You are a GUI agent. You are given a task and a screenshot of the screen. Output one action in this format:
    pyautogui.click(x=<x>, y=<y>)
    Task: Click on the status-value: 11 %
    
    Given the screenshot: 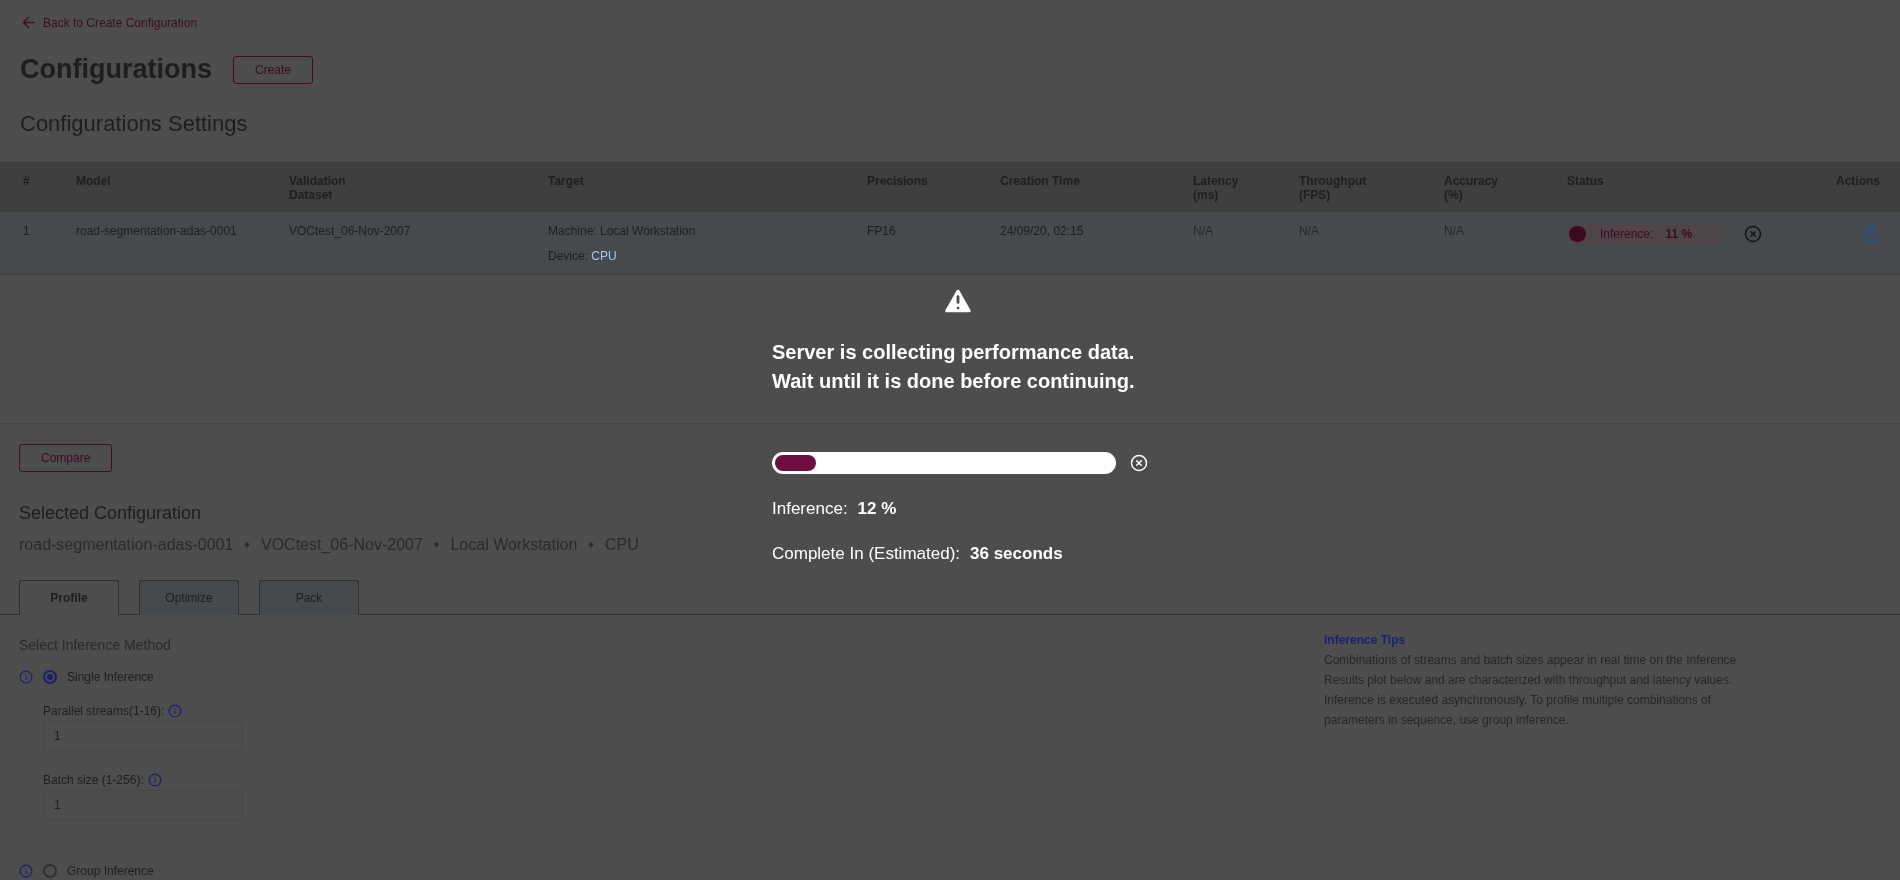 What is the action you would take?
    pyautogui.click(x=1679, y=234)
    